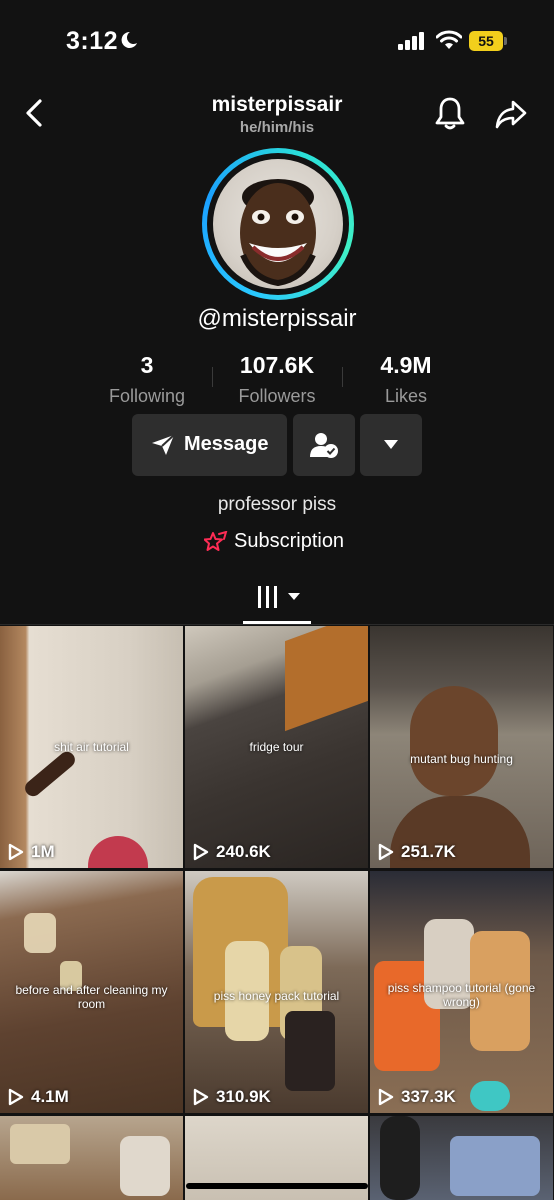  Describe the element at coordinates (511, 114) in the screenshot. I see `share-arrow-icon` at that location.